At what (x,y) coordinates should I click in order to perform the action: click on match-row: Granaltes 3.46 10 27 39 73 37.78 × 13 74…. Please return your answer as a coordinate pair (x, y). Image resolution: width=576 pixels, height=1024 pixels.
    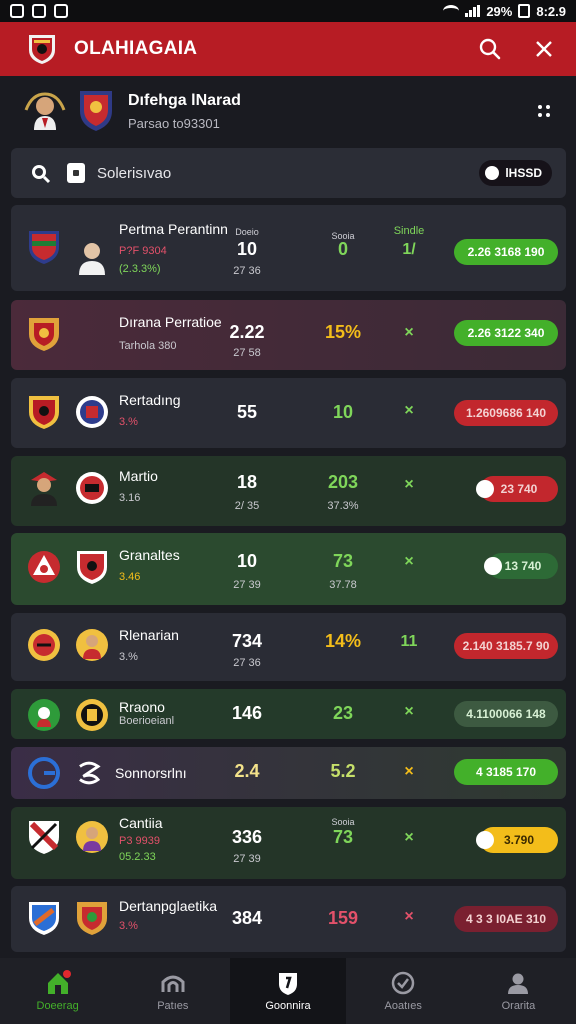
    Looking at the image, I should click on (288, 569).